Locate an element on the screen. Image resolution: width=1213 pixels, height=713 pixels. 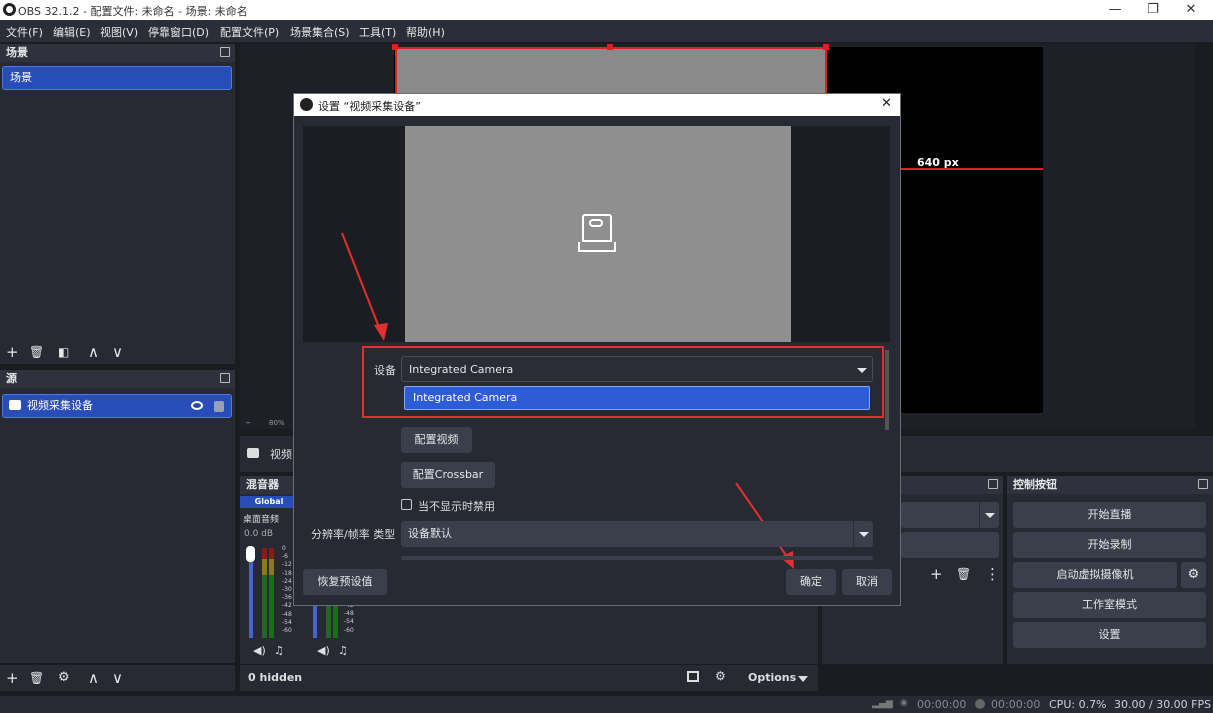
advanced-audio-icon: ⚙ is located at coordinates (720, 676).